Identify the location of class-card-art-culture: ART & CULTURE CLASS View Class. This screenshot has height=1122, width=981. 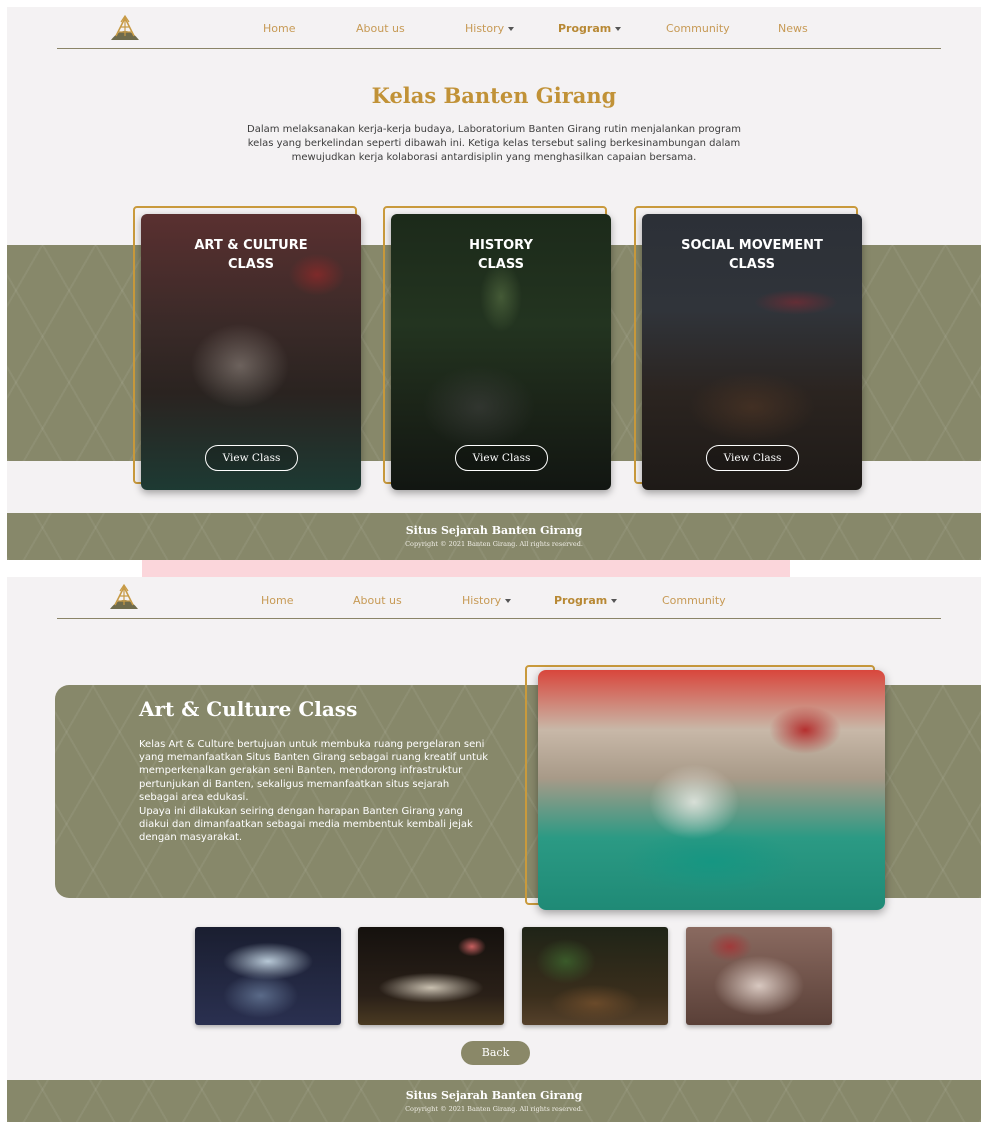
(251, 352).